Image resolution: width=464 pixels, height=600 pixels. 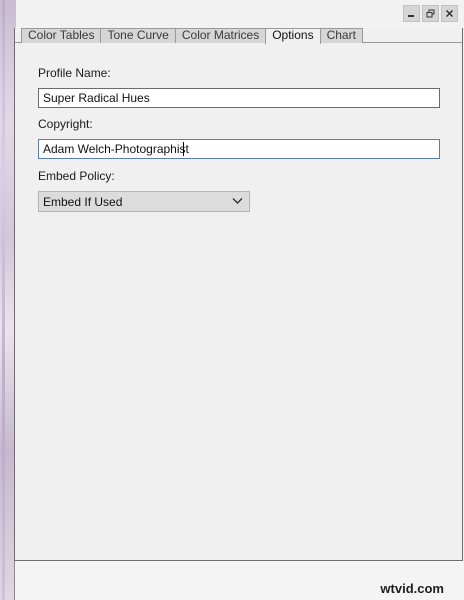 I want to click on copyright-input, so click(x=239, y=149).